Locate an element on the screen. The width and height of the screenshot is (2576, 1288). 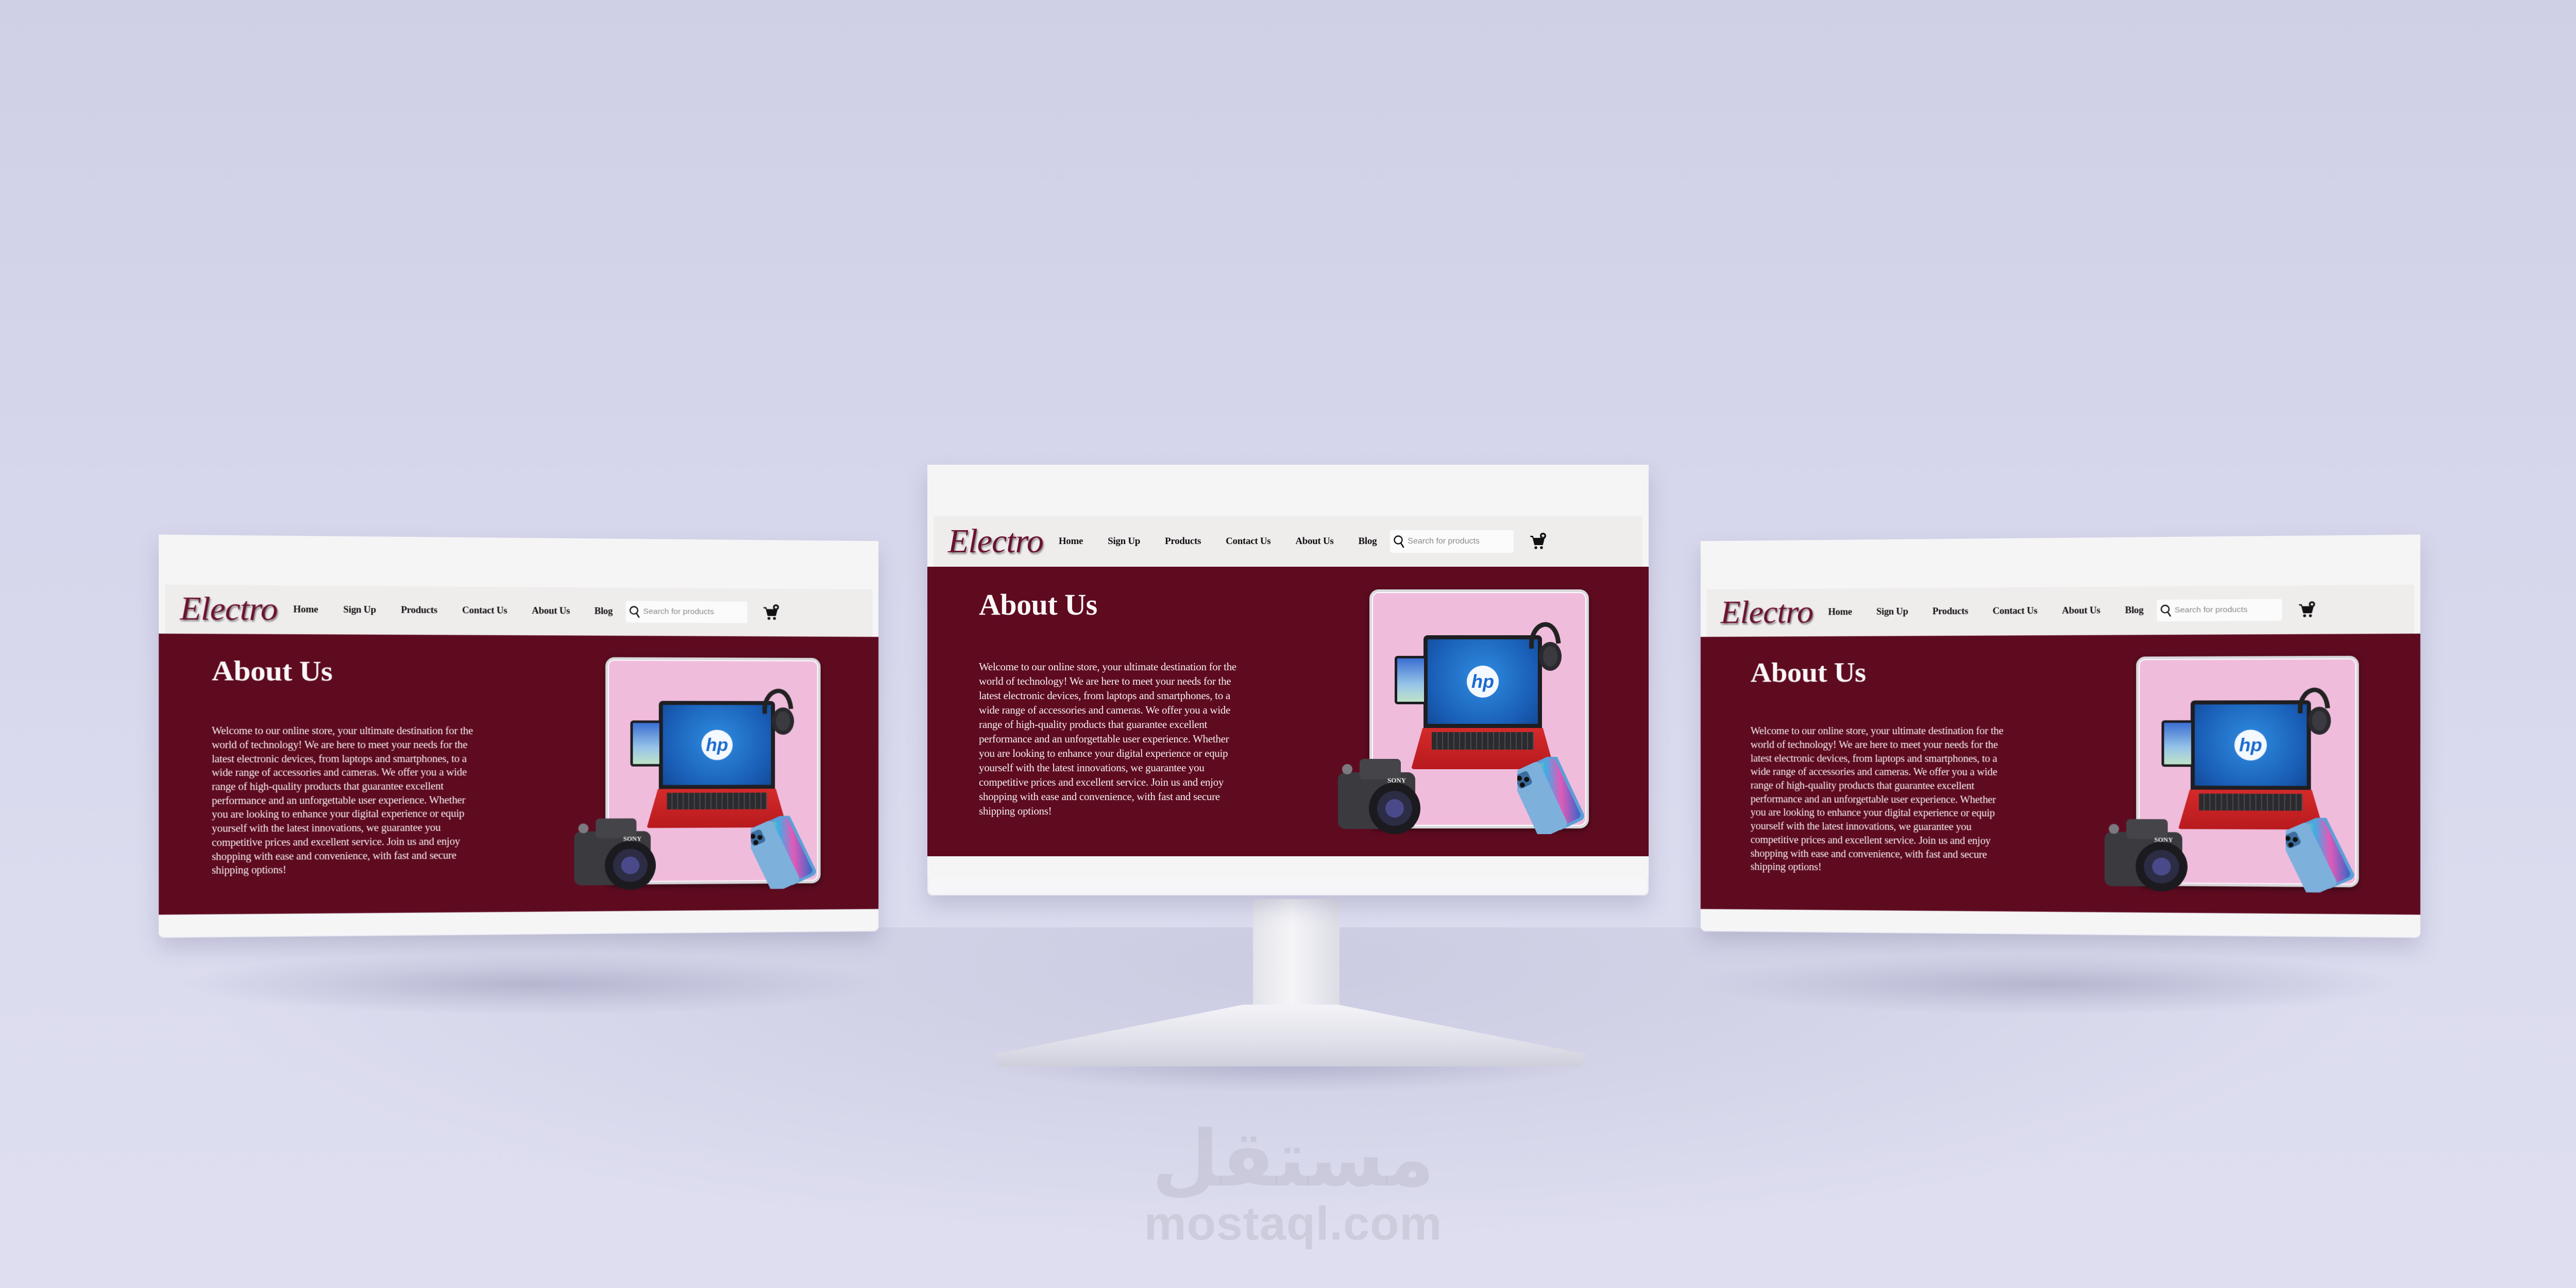
left-shadow is located at coordinates (530, 984).